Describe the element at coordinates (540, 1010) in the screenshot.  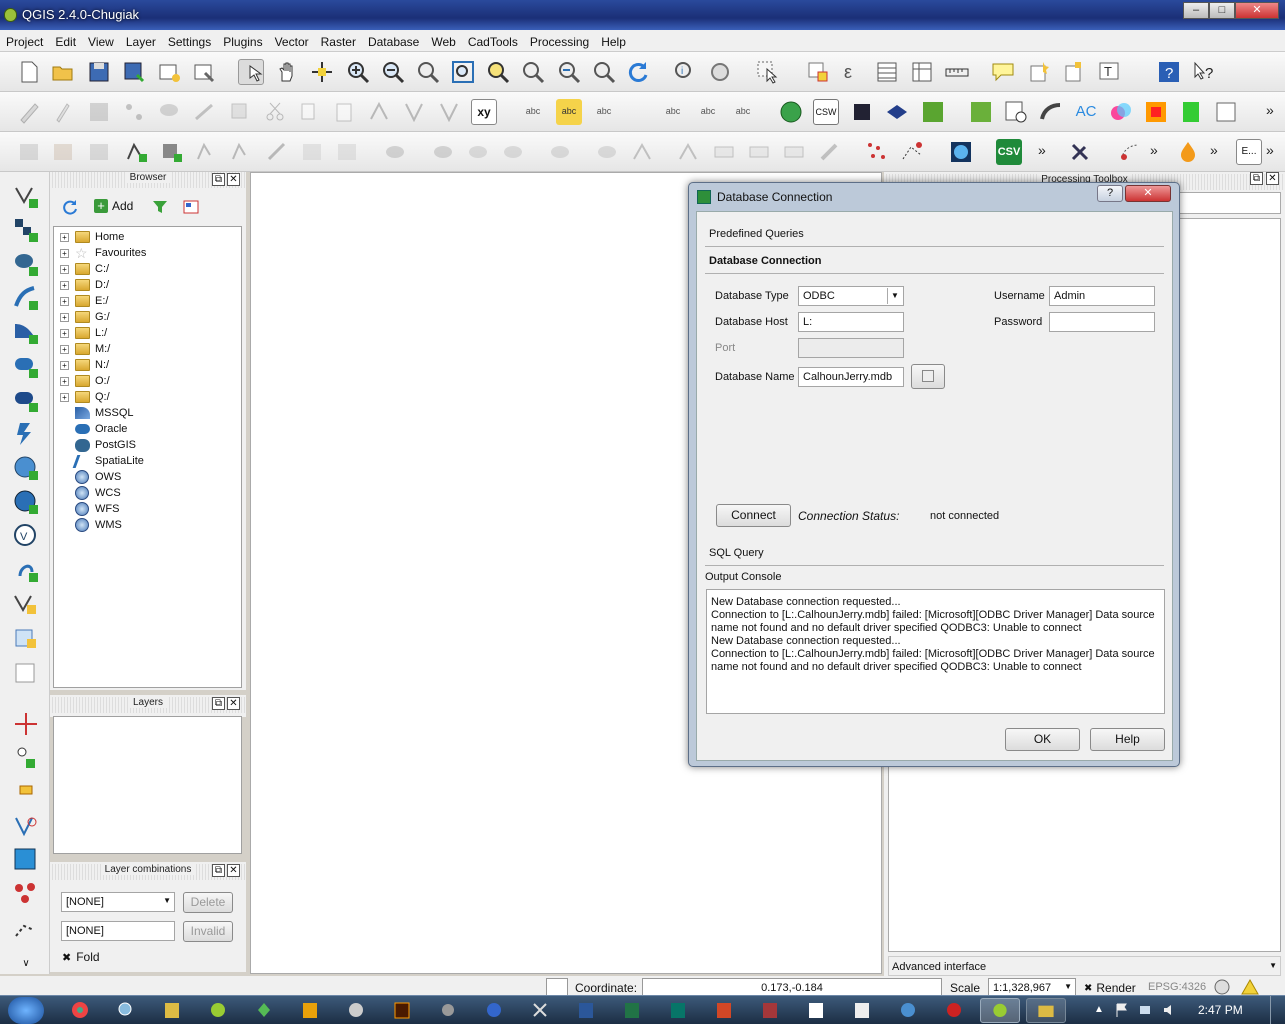
I see `taskbar-tools-icon` at that location.